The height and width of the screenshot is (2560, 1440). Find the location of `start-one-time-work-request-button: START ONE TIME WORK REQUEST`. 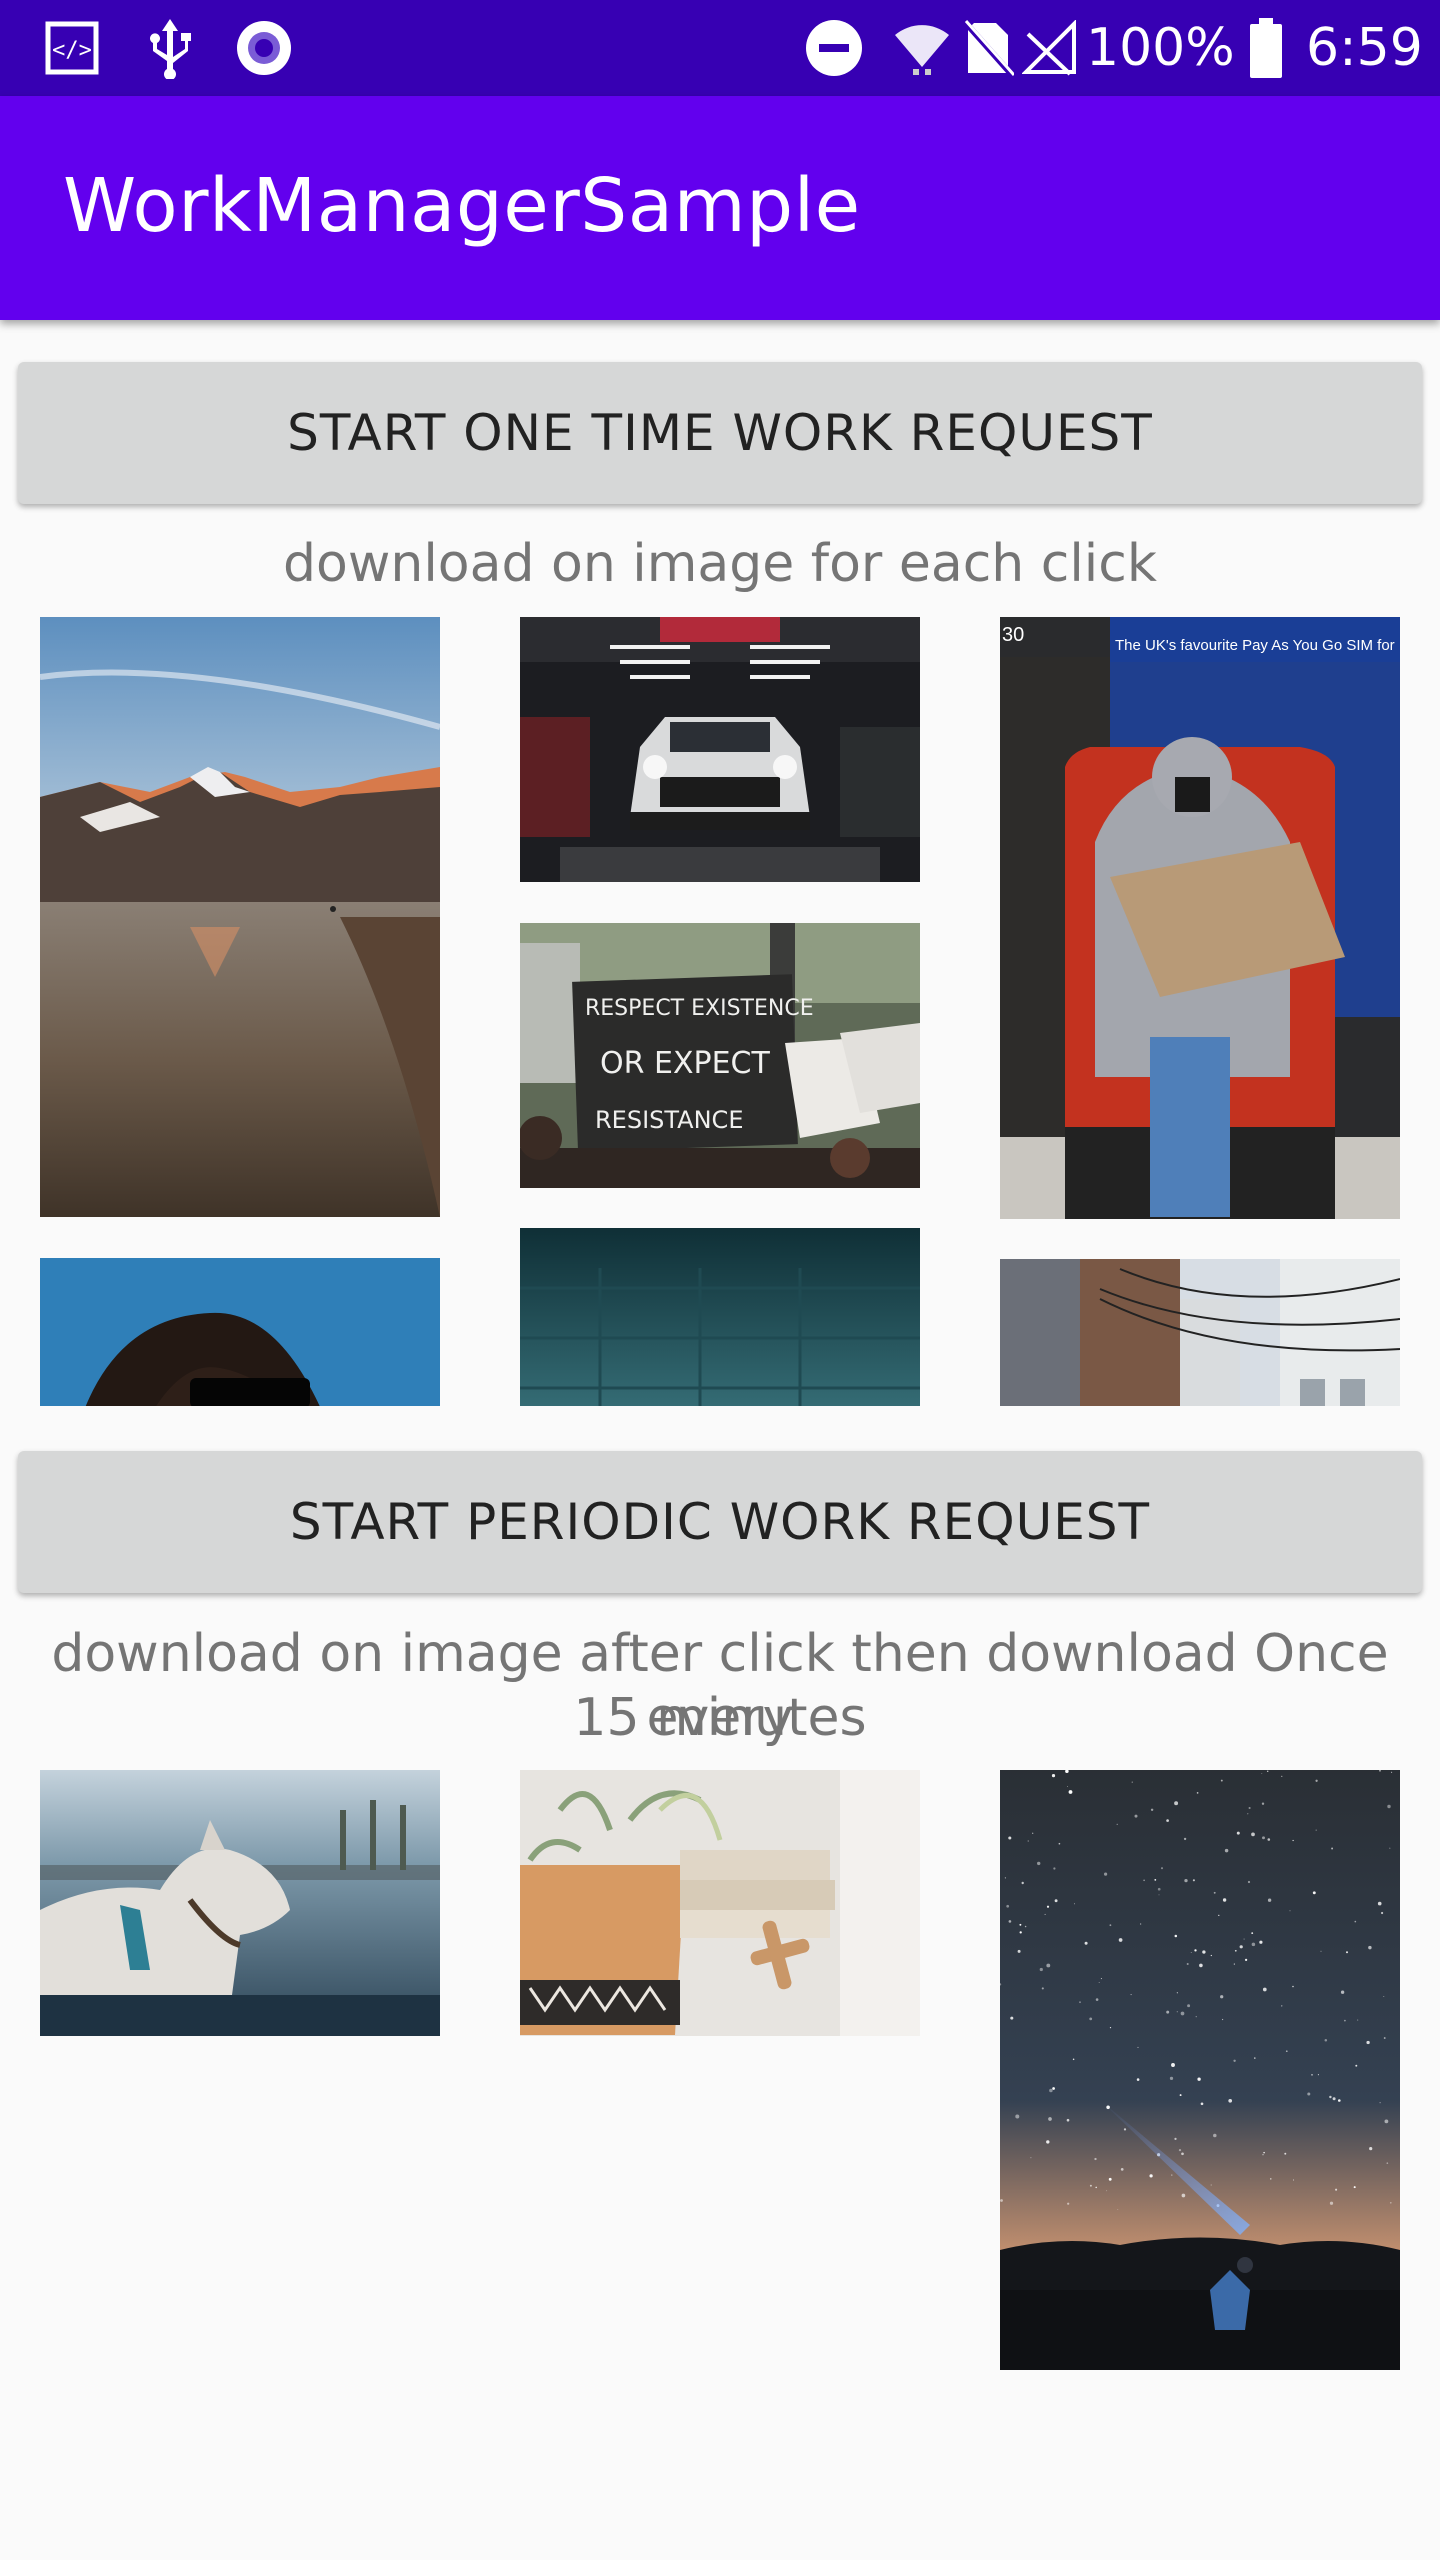

start-one-time-work-request-button: START ONE TIME WORK REQUEST is located at coordinates (720, 433).